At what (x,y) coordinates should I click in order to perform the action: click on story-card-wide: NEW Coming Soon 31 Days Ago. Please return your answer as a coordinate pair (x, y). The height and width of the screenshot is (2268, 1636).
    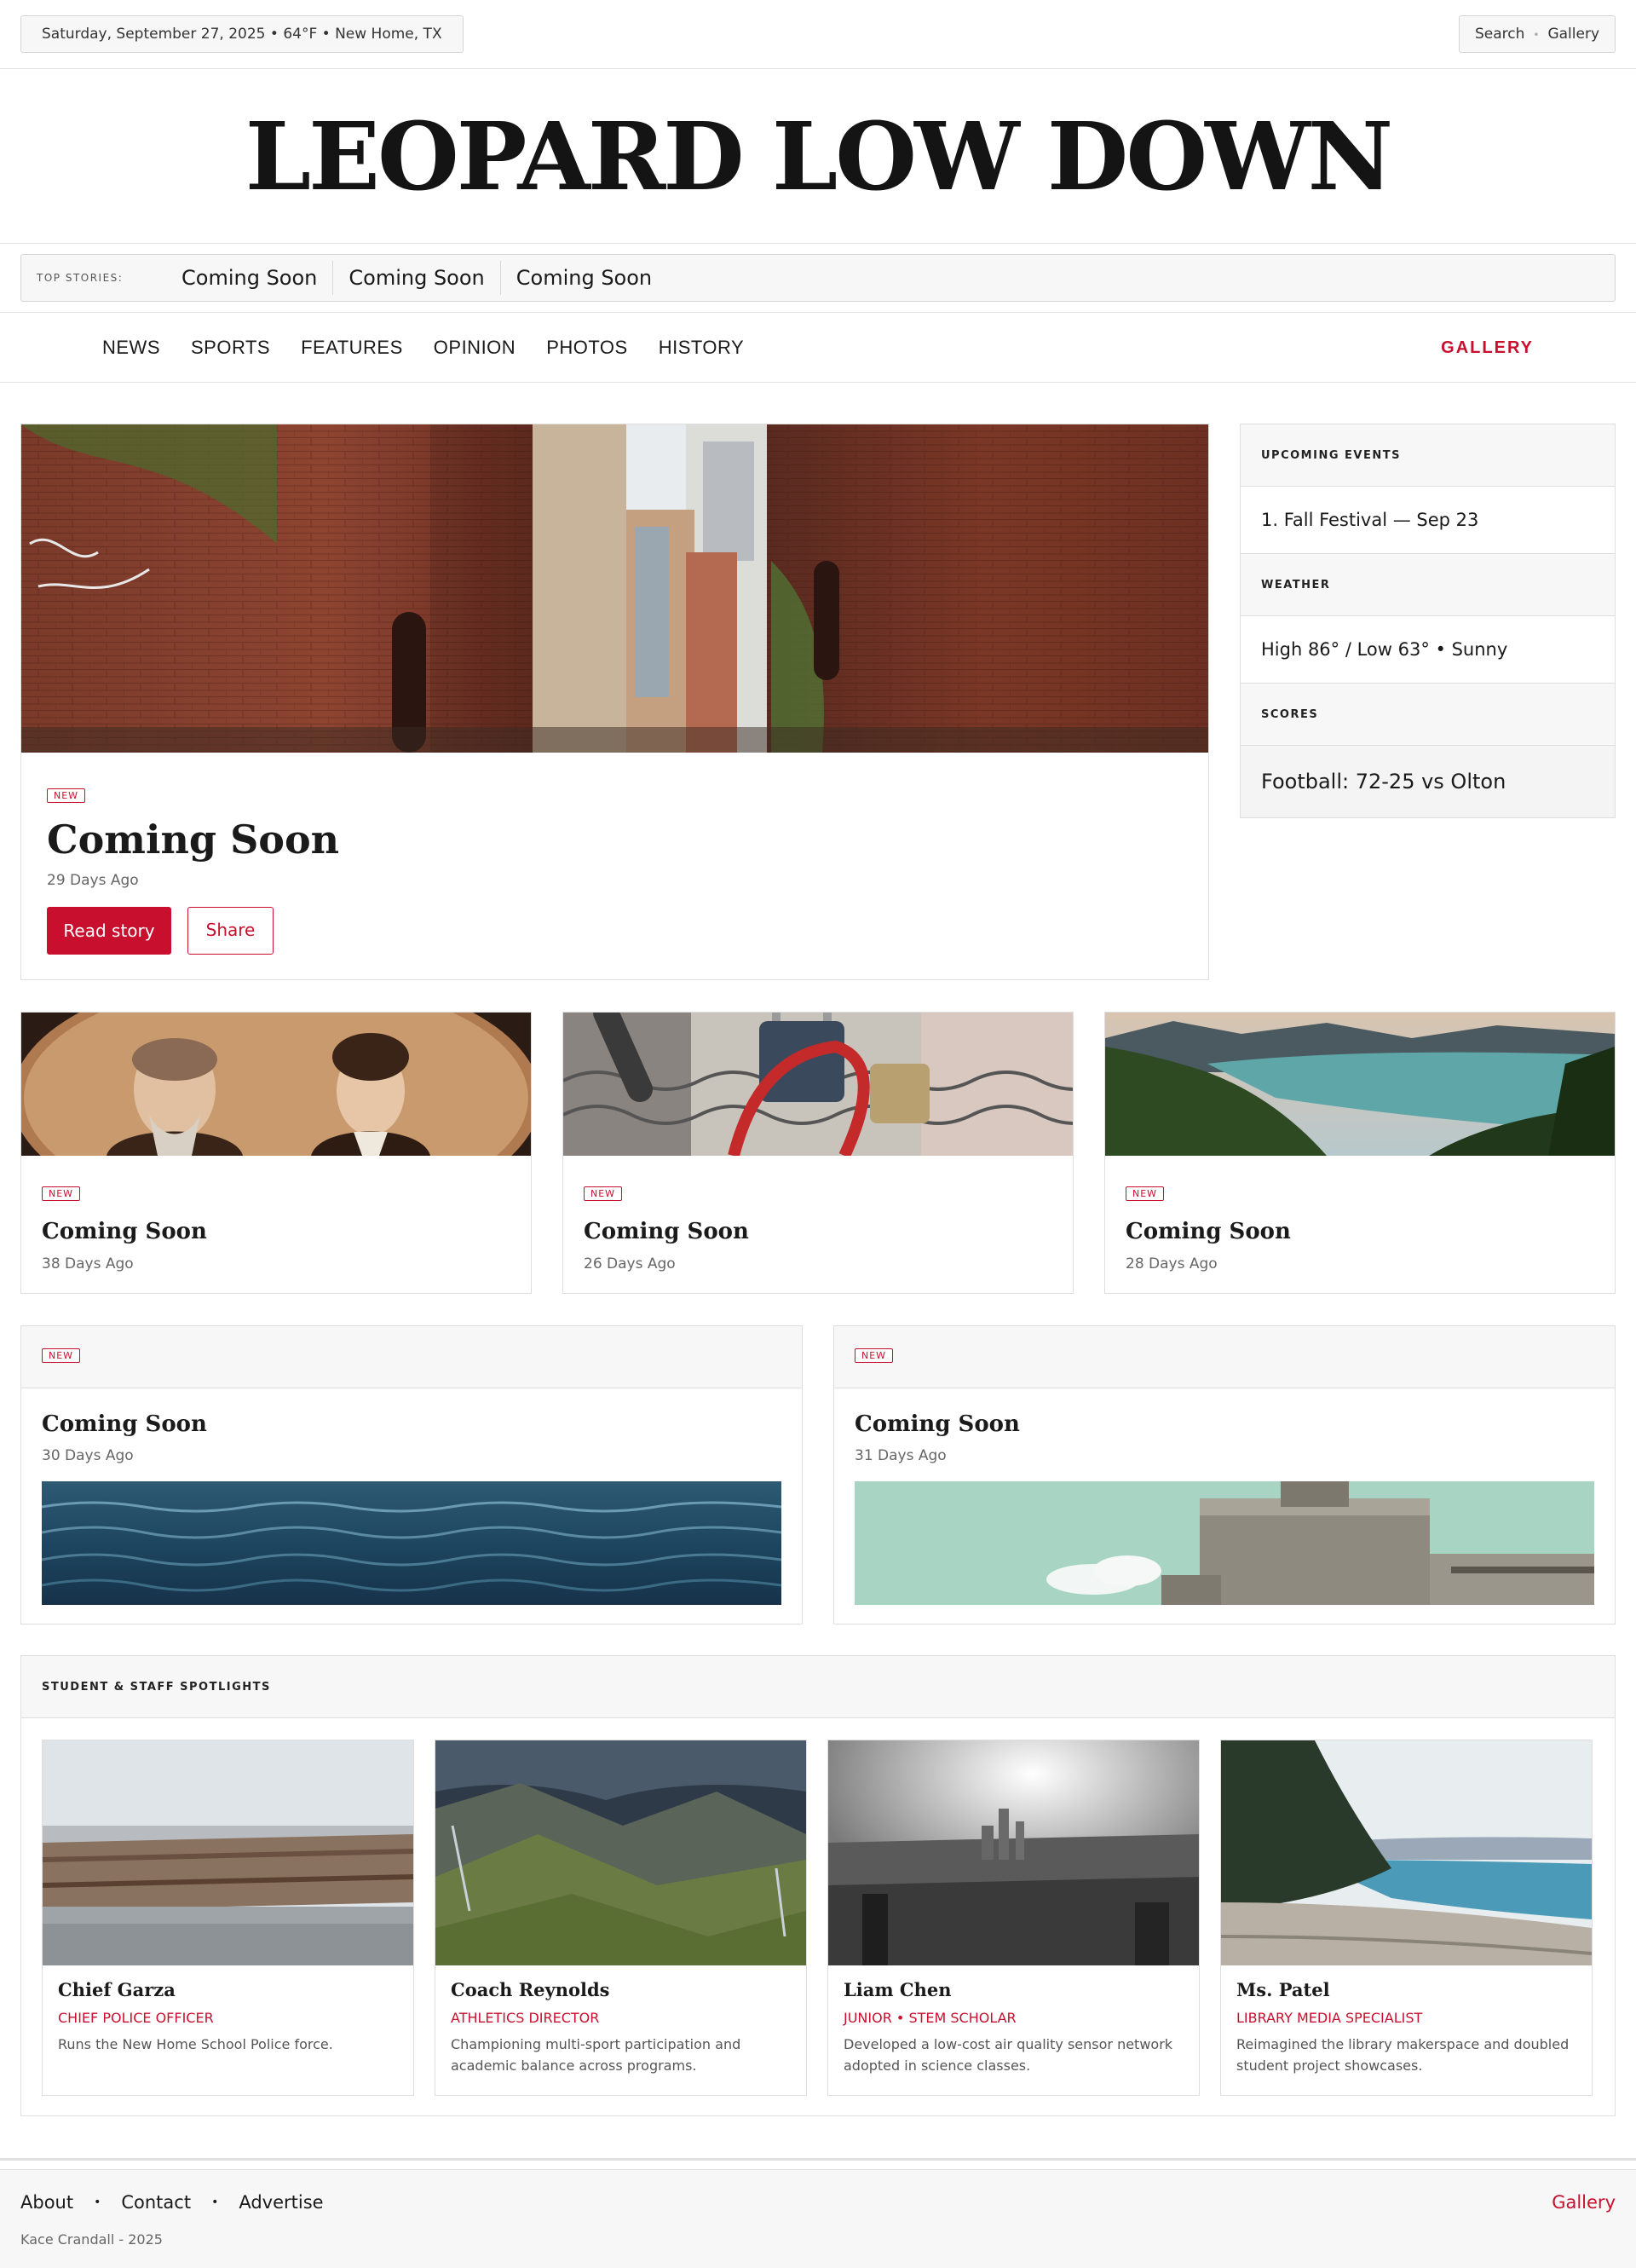
    Looking at the image, I should click on (1224, 1475).